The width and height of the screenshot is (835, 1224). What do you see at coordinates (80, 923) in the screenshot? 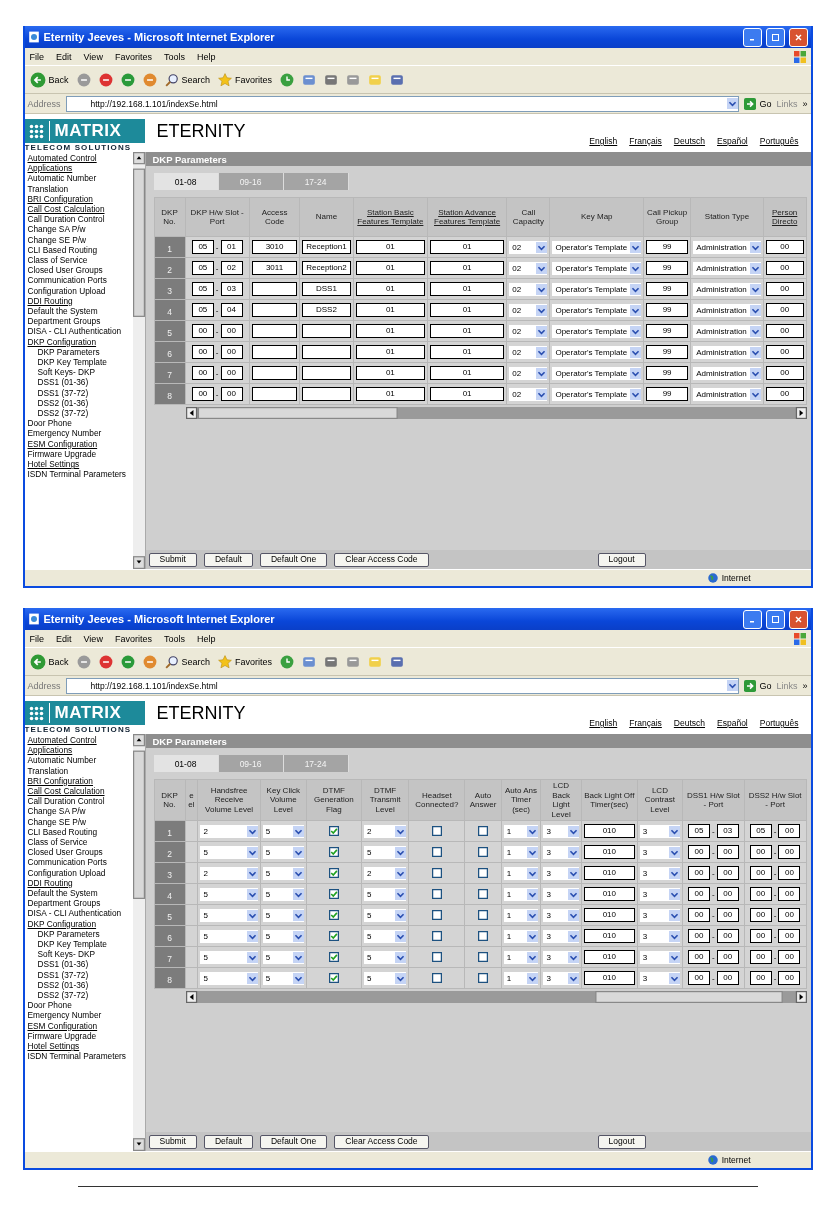
I see `sidebar-link: DKP Configuration` at bounding box center [80, 923].